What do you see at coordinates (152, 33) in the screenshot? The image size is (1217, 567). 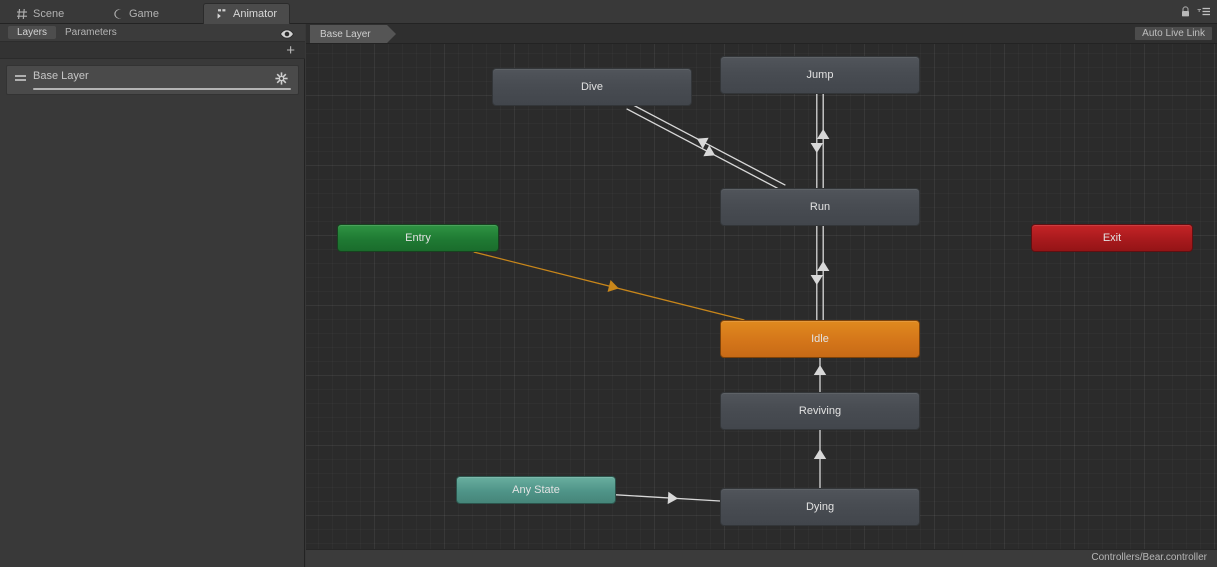 I see `layers-panel-tabs: Layers Parameters` at bounding box center [152, 33].